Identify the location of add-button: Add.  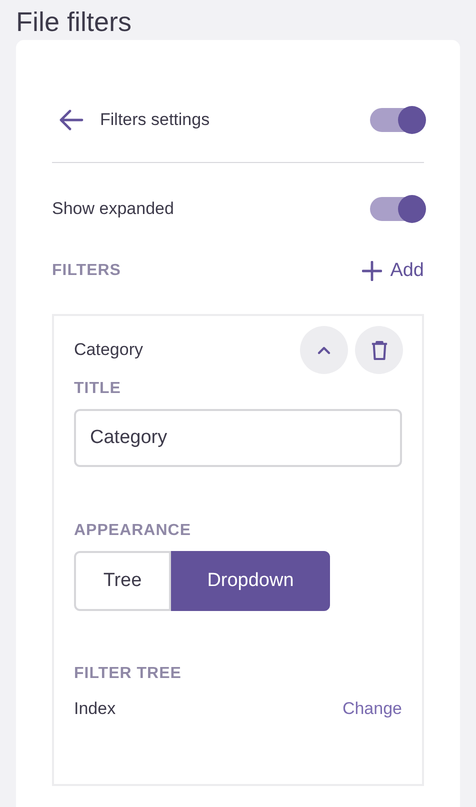
(393, 271).